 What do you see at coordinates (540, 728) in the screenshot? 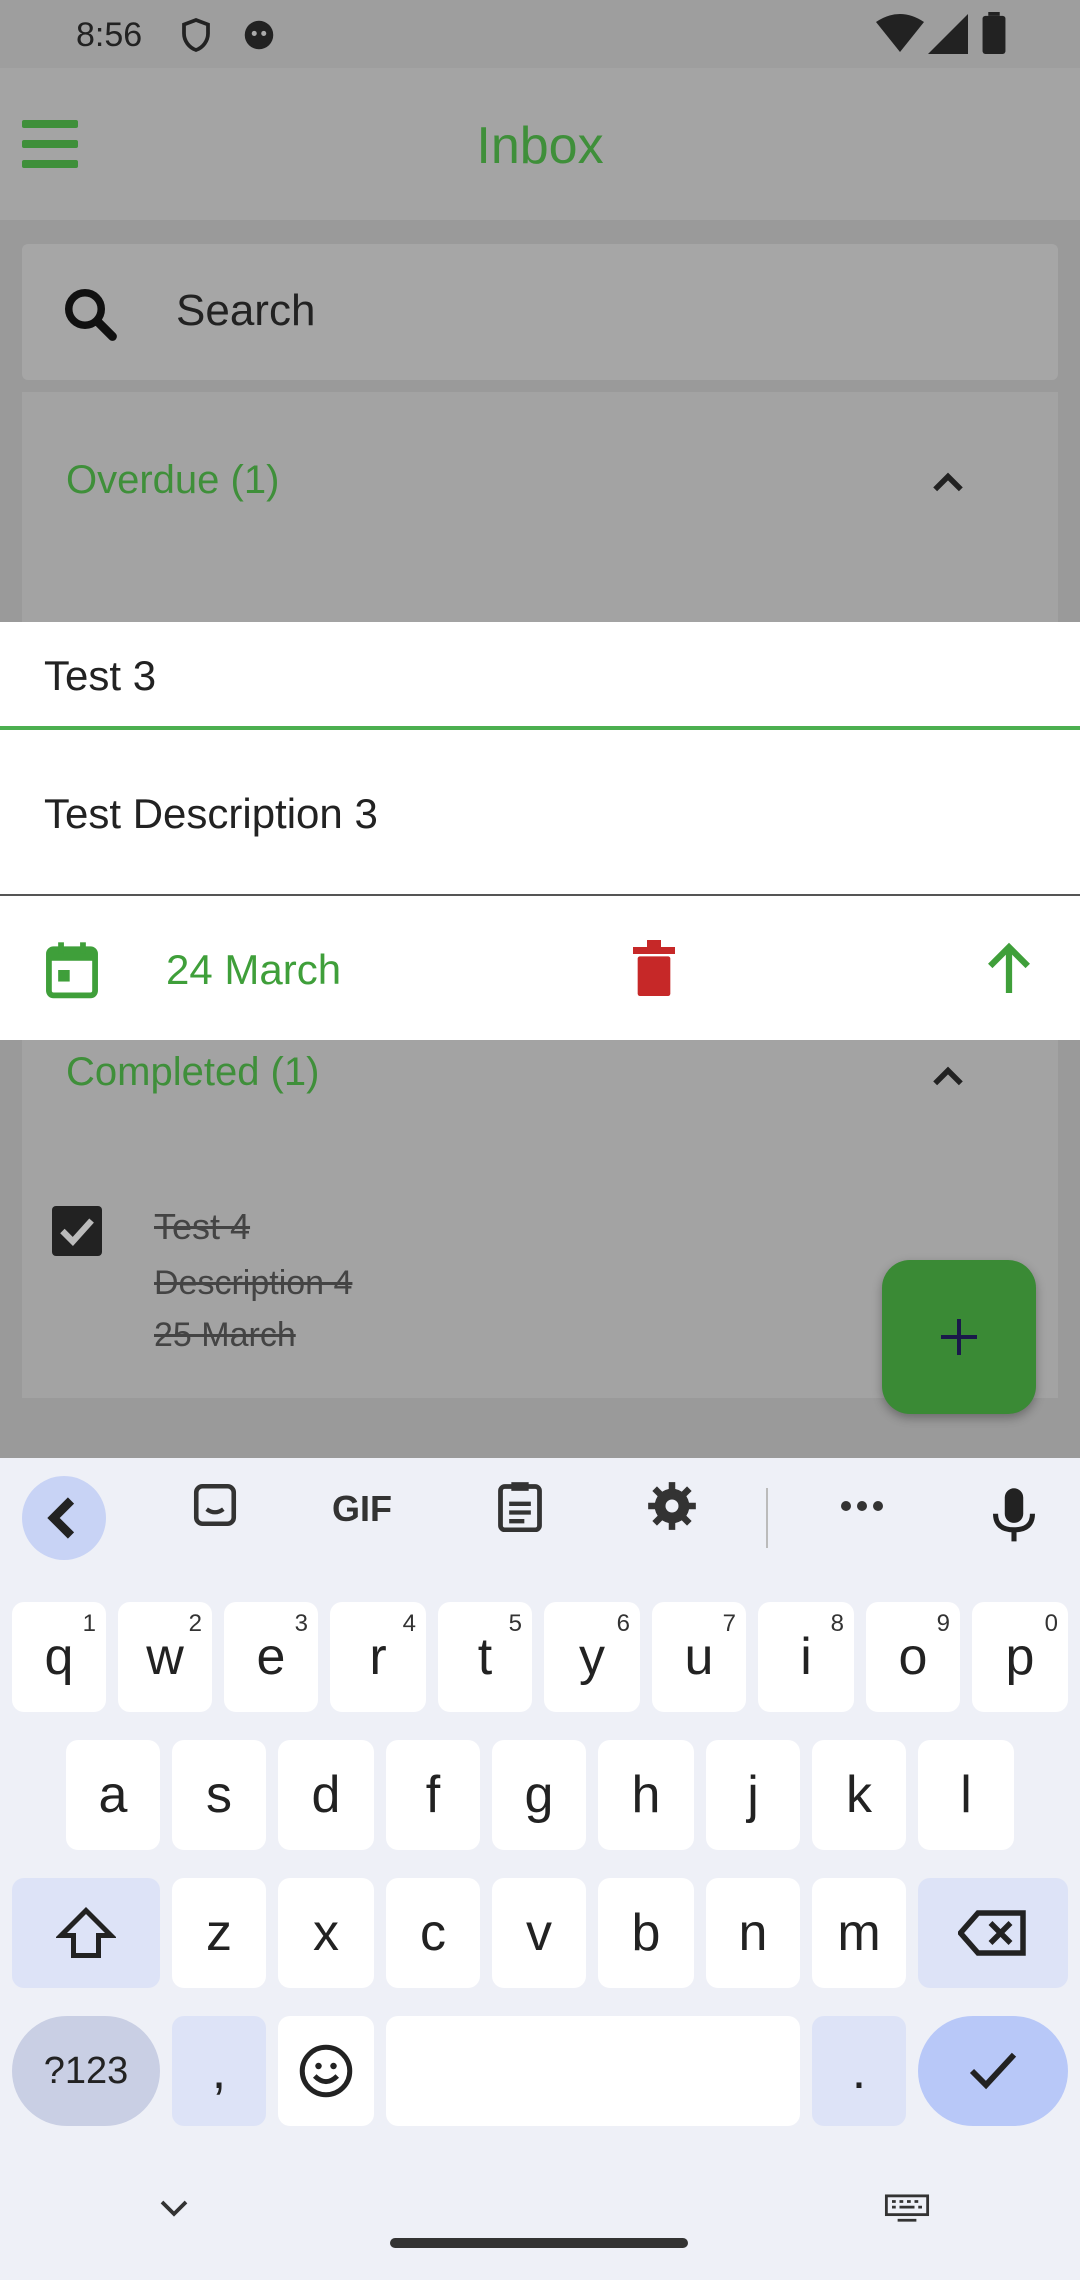
I see `title-underline` at bounding box center [540, 728].